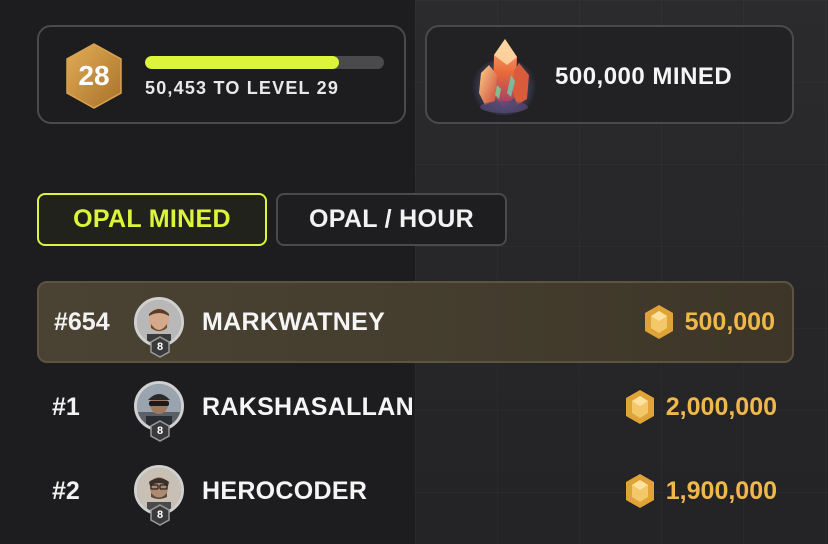 This screenshot has height=544, width=828. What do you see at coordinates (391, 219) in the screenshot?
I see `tab-opal-hour: OPAL / HOUR` at bounding box center [391, 219].